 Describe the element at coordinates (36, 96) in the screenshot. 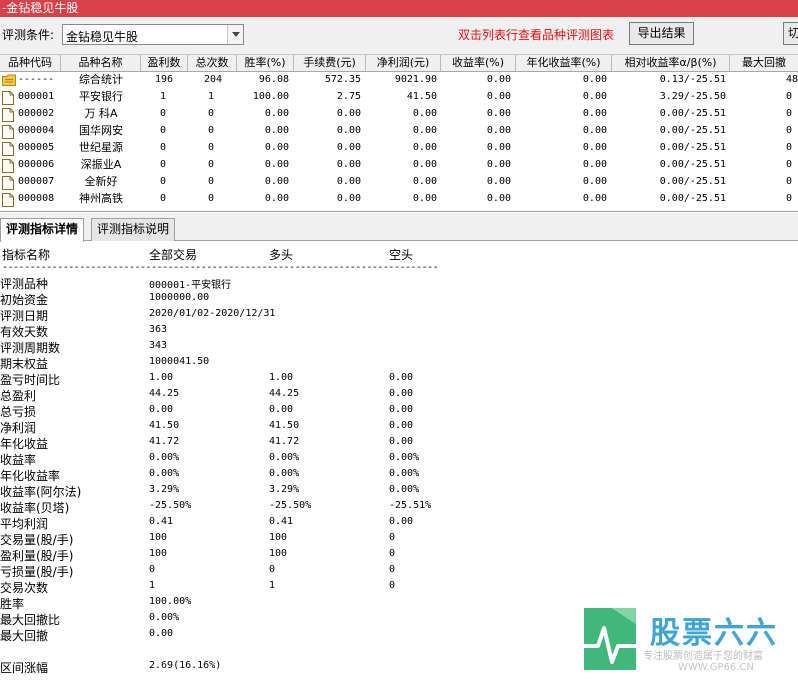

I see `cell-code: 000001` at that location.